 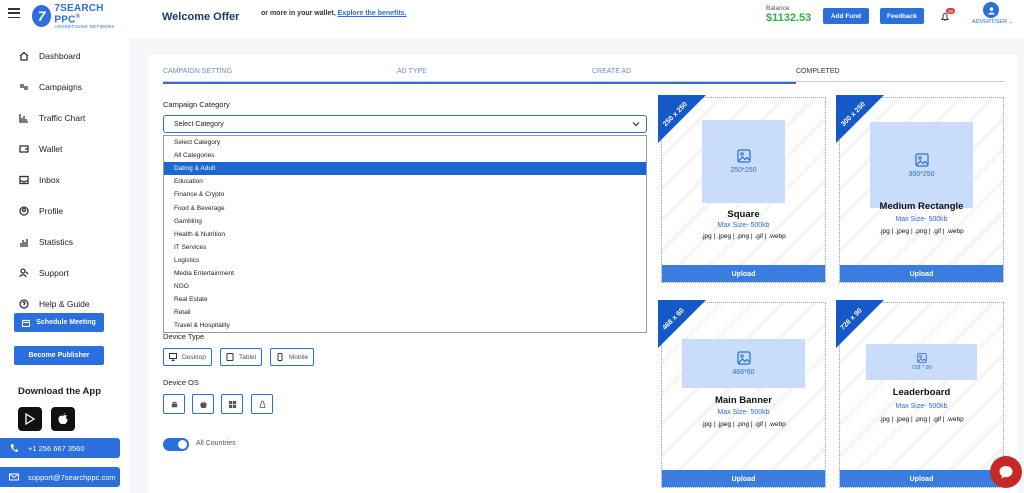 I want to click on notification-badge: 29, so click(x=950, y=11).